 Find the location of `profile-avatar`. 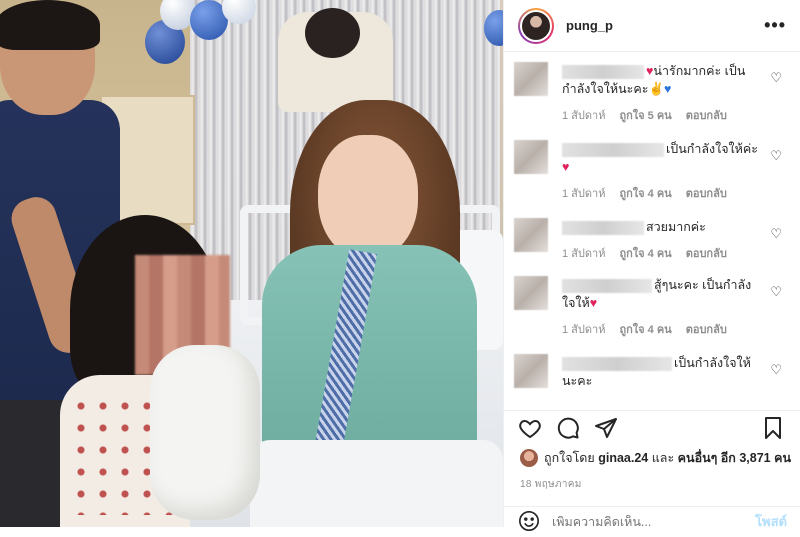

profile-avatar is located at coordinates (536, 25).